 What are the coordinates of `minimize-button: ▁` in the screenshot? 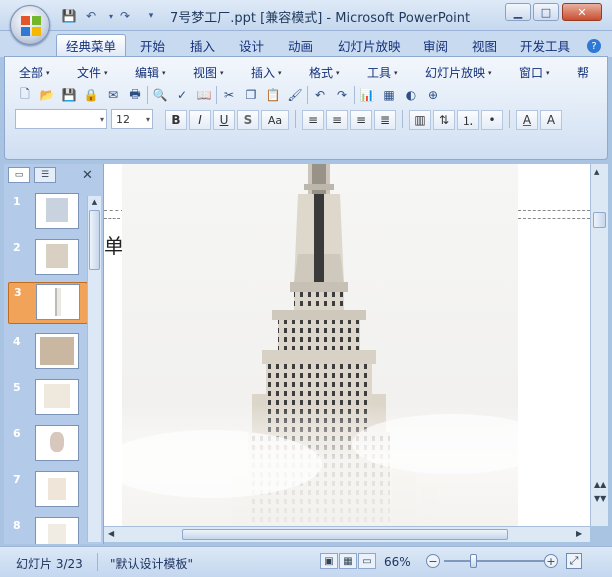 It's located at (518, 12).